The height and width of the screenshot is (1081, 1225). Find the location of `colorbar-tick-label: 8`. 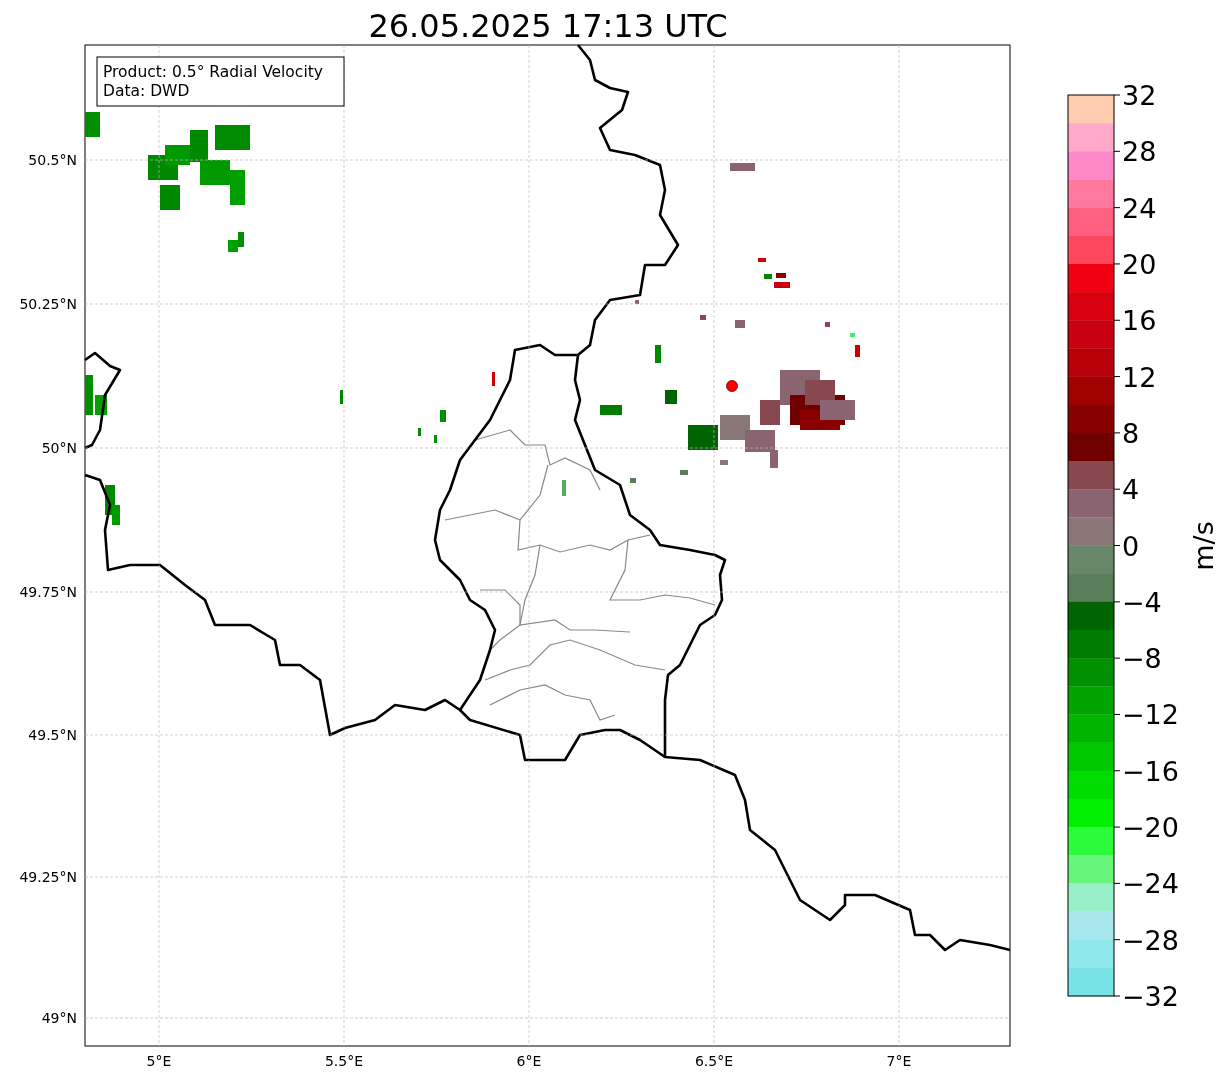

colorbar-tick-label: 8 is located at coordinates (1131, 433).